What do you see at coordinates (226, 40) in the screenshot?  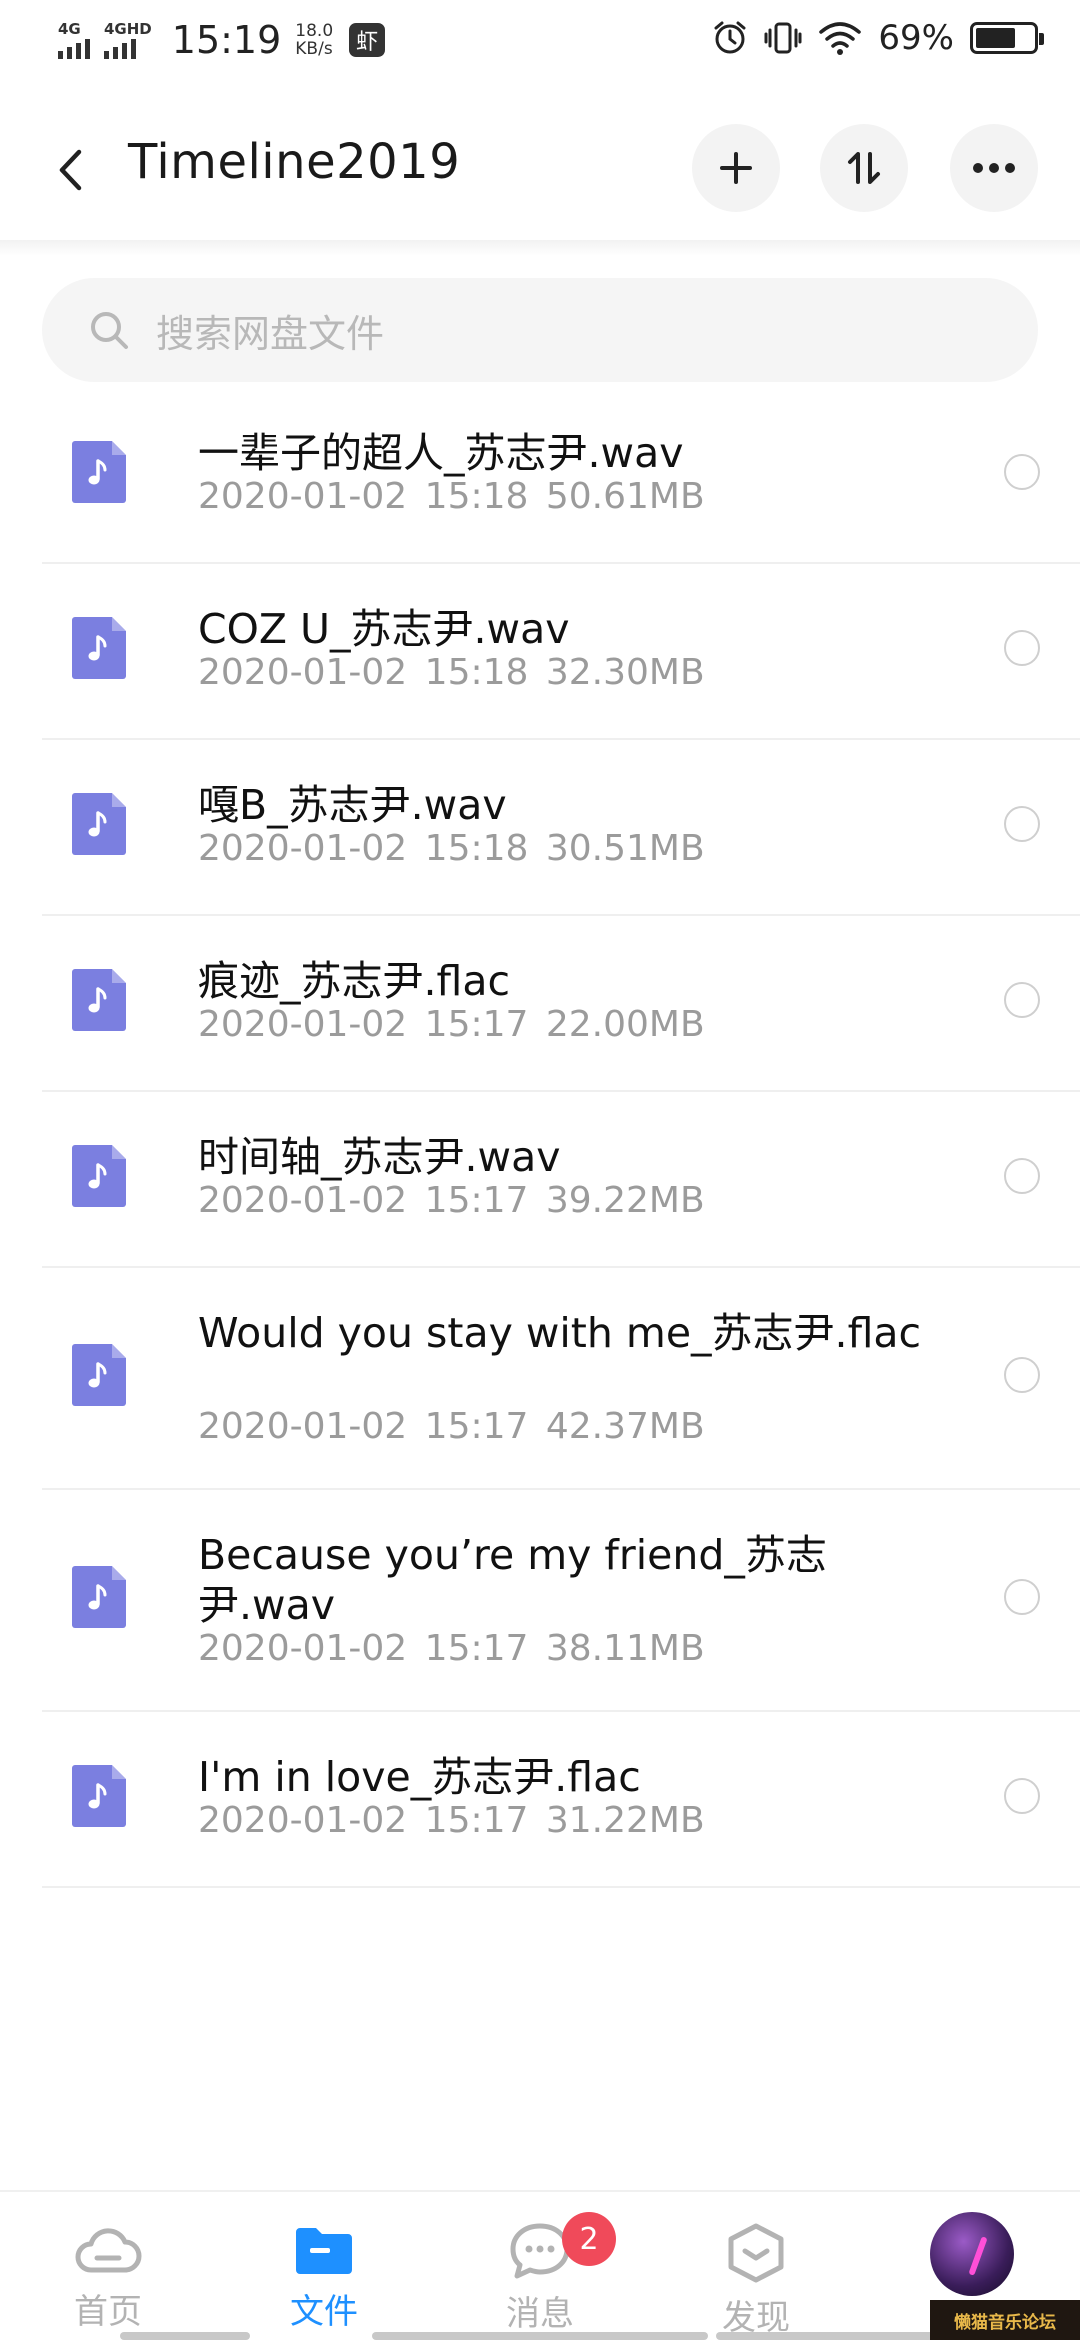 I see `clock: 15:19` at bounding box center [226, 40].